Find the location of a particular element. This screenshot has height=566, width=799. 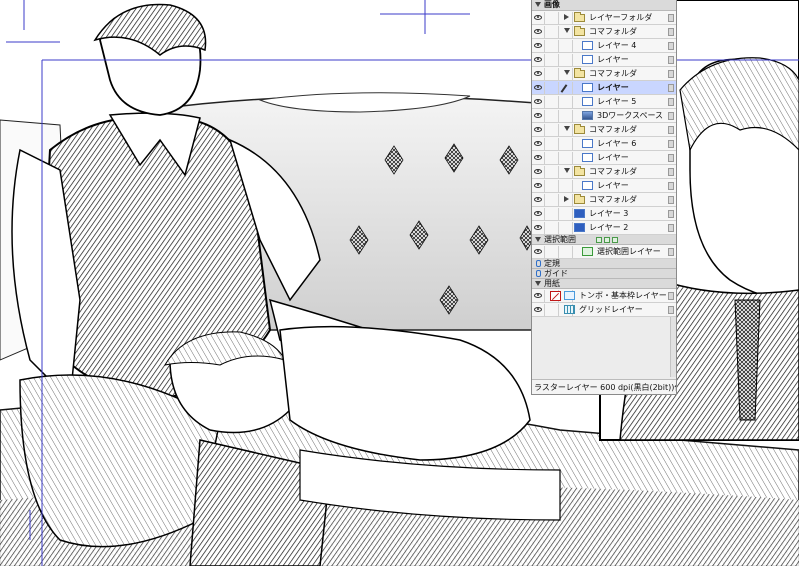

layer-row-selection: 選択範囲レイヤー is located at coordinates (604, 252).